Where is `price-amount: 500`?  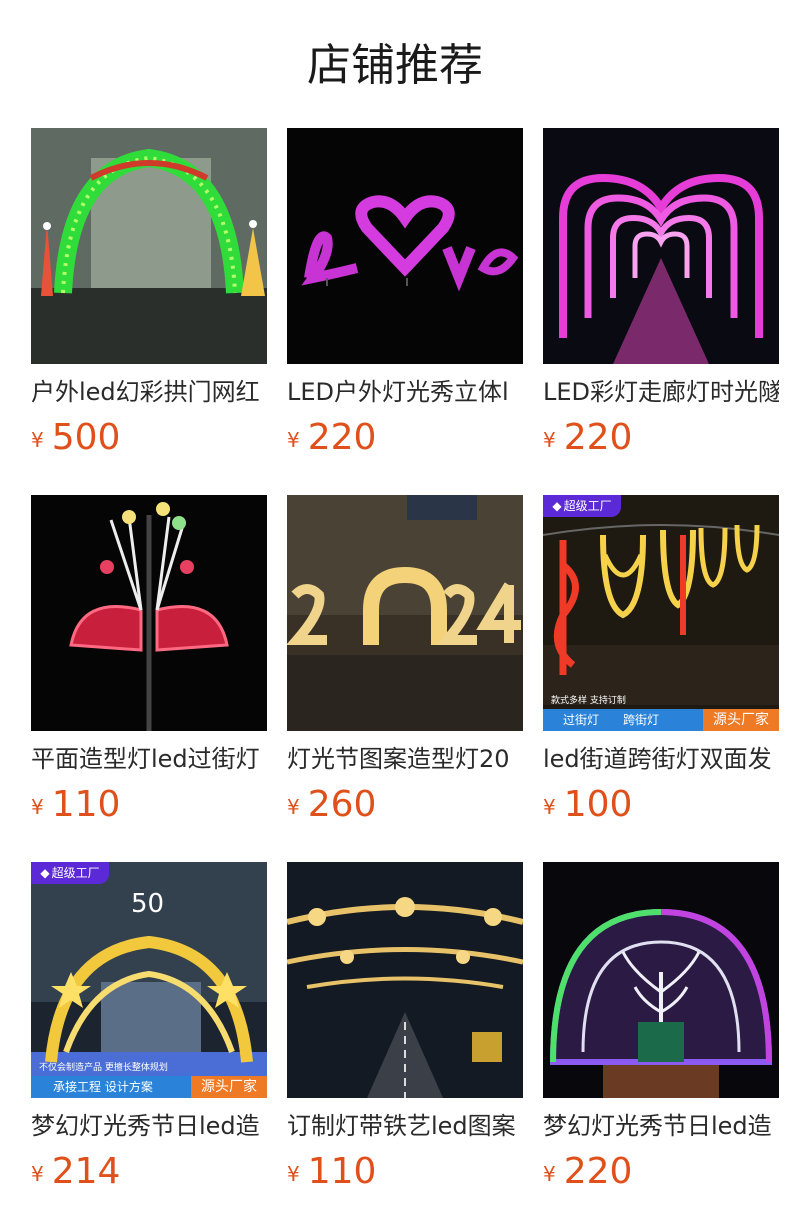 price-amount: 500 is located at coordinates (86, 437).